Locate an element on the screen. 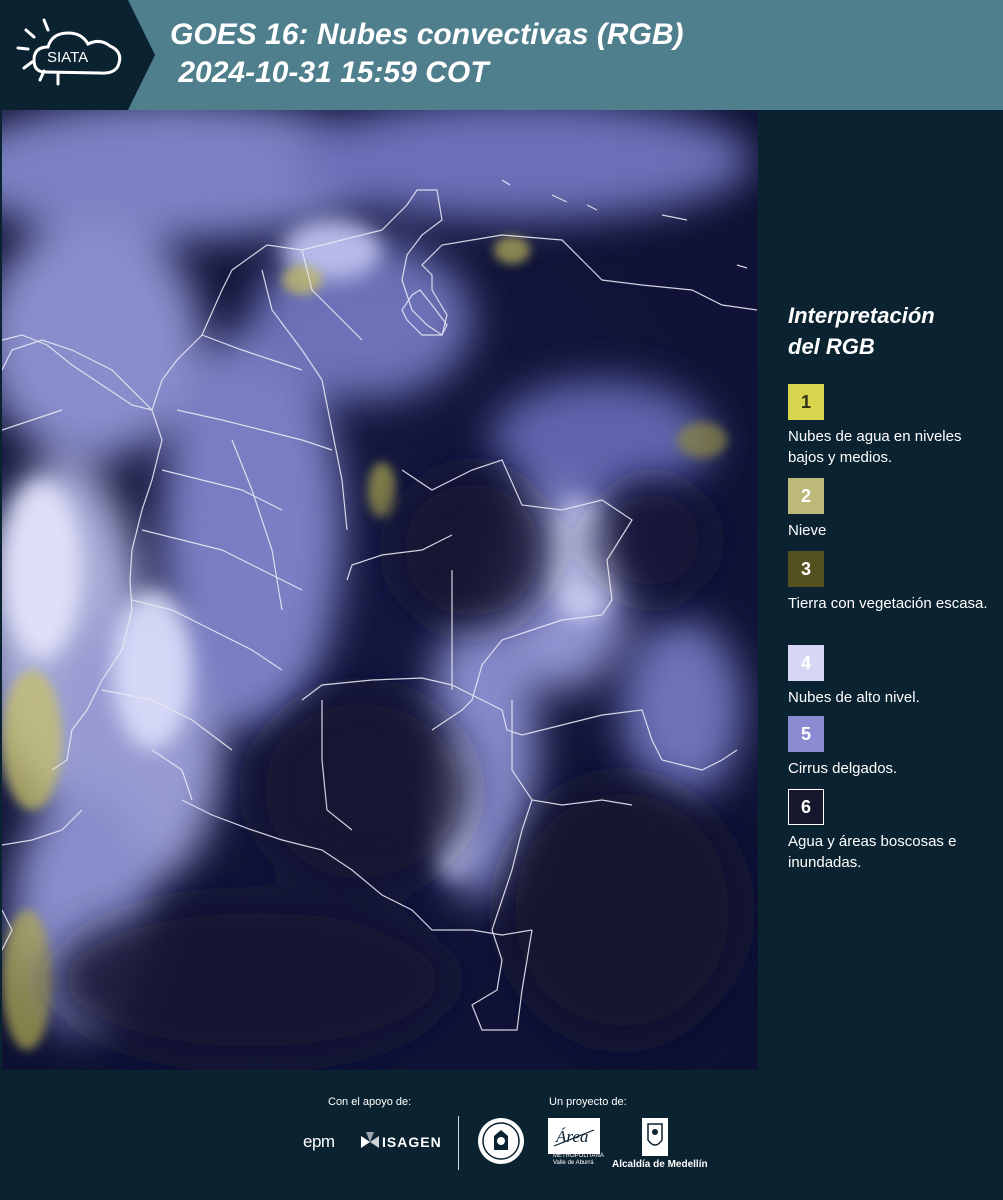 This screenshot has width=1003, height=1200. legend-swatch-5: 5 is located at coordinates (806, 734).